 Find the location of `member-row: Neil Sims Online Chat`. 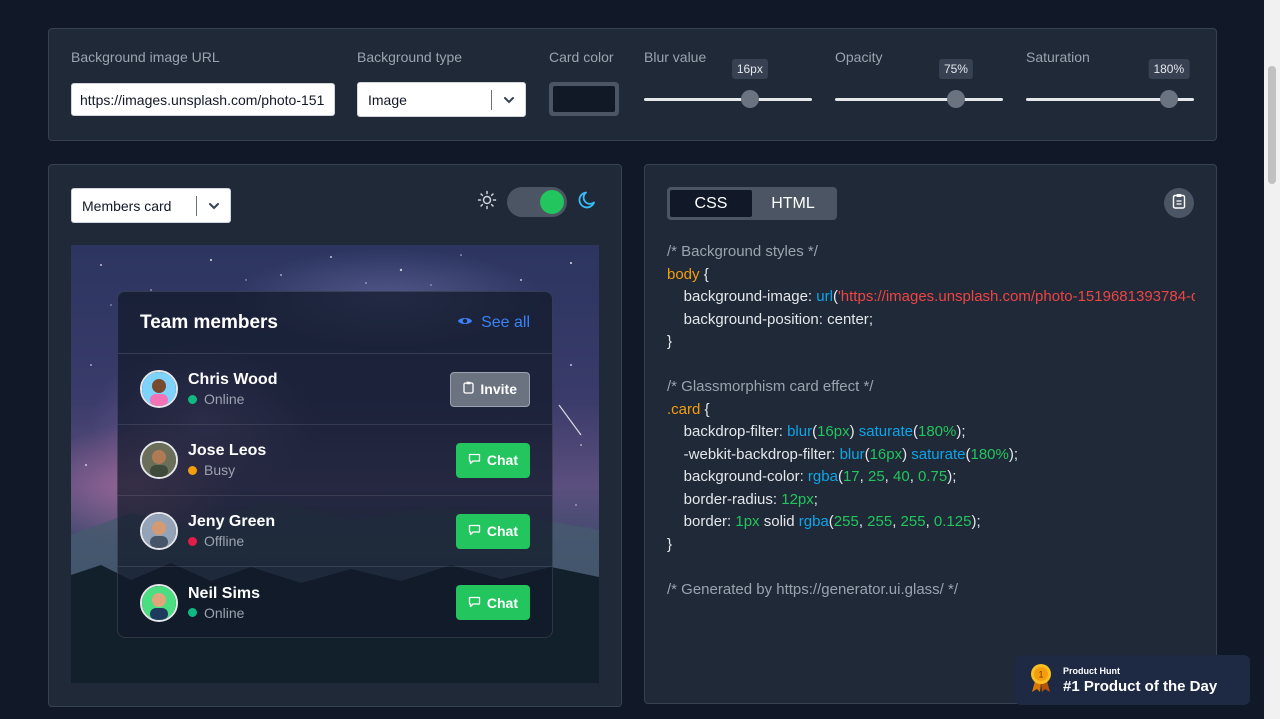

member-row: Neil Sims Online Chat is located at coordinates (335, 602).